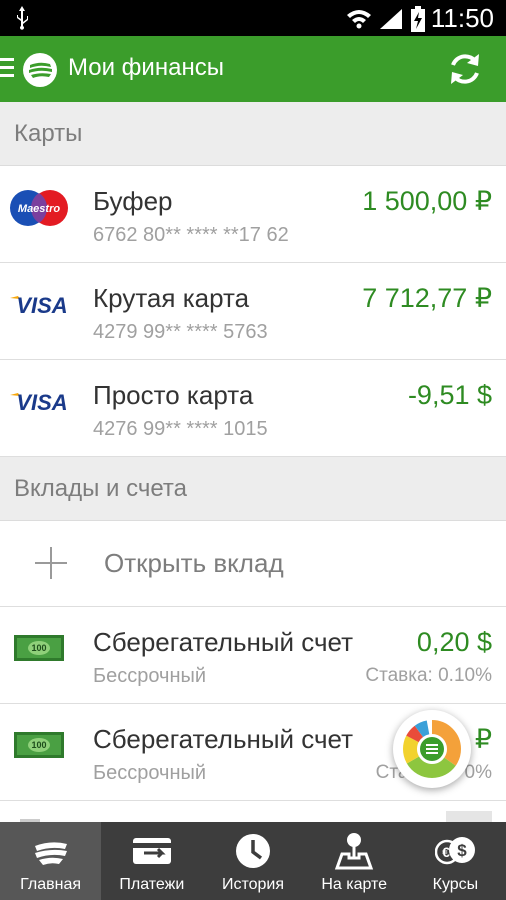 The height and width of the screenshot is (900, 506). I want to click on battery-icon, so click(418, 19).